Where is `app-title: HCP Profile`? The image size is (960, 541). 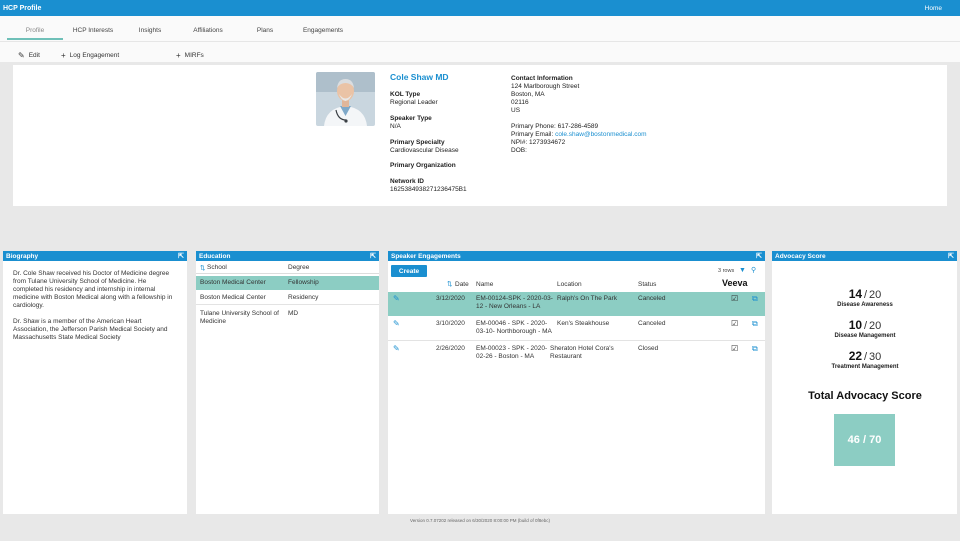 app-title: HCP Profile is located at coordinates (22, 8).